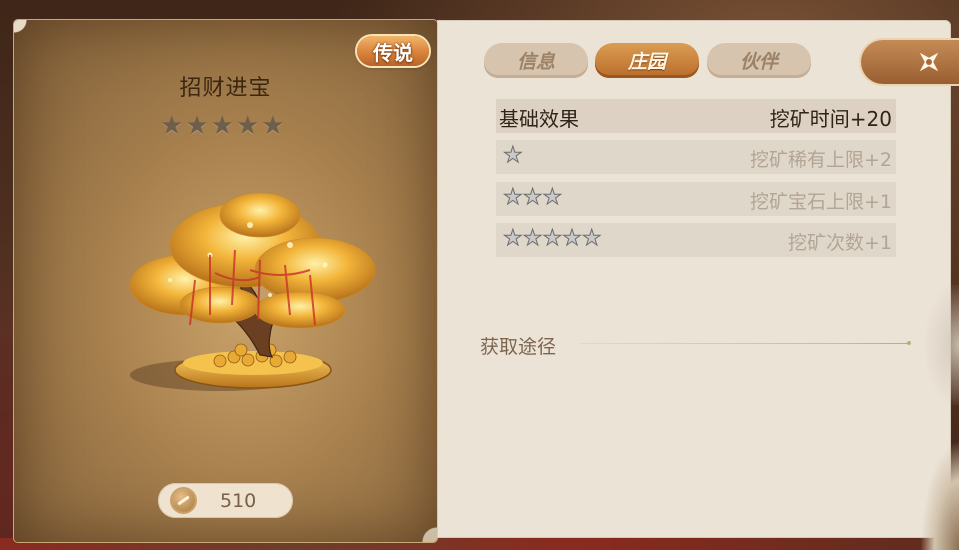  I want to click on close-button, so click(910, 62).